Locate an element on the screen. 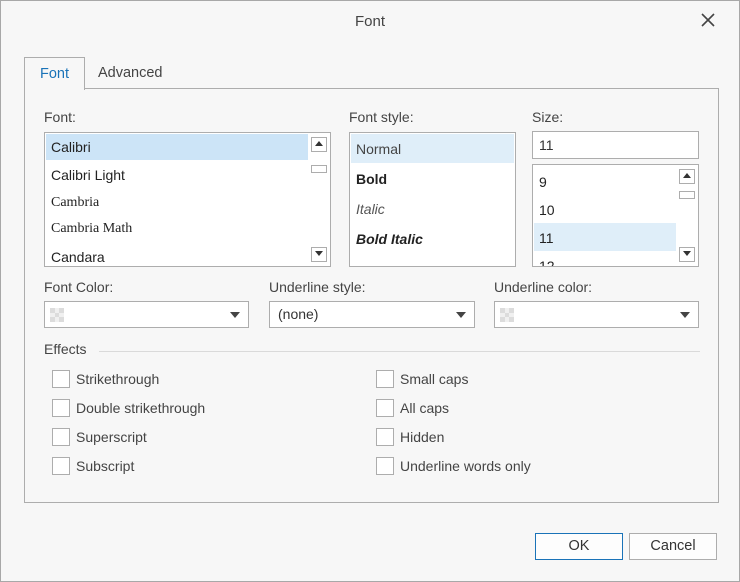  close-button is located at coordinates (708, 20).